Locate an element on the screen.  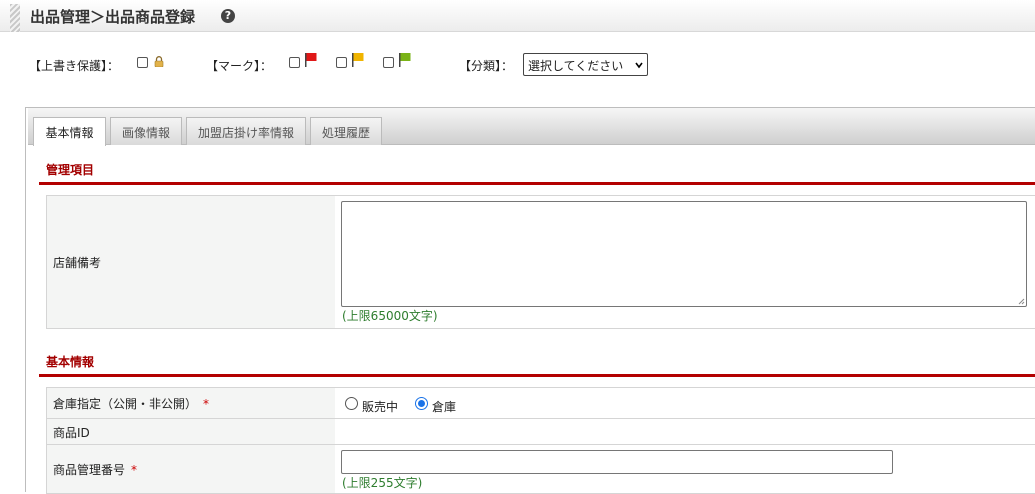
category-select: 選択してください is located at coordinates (585, 64).